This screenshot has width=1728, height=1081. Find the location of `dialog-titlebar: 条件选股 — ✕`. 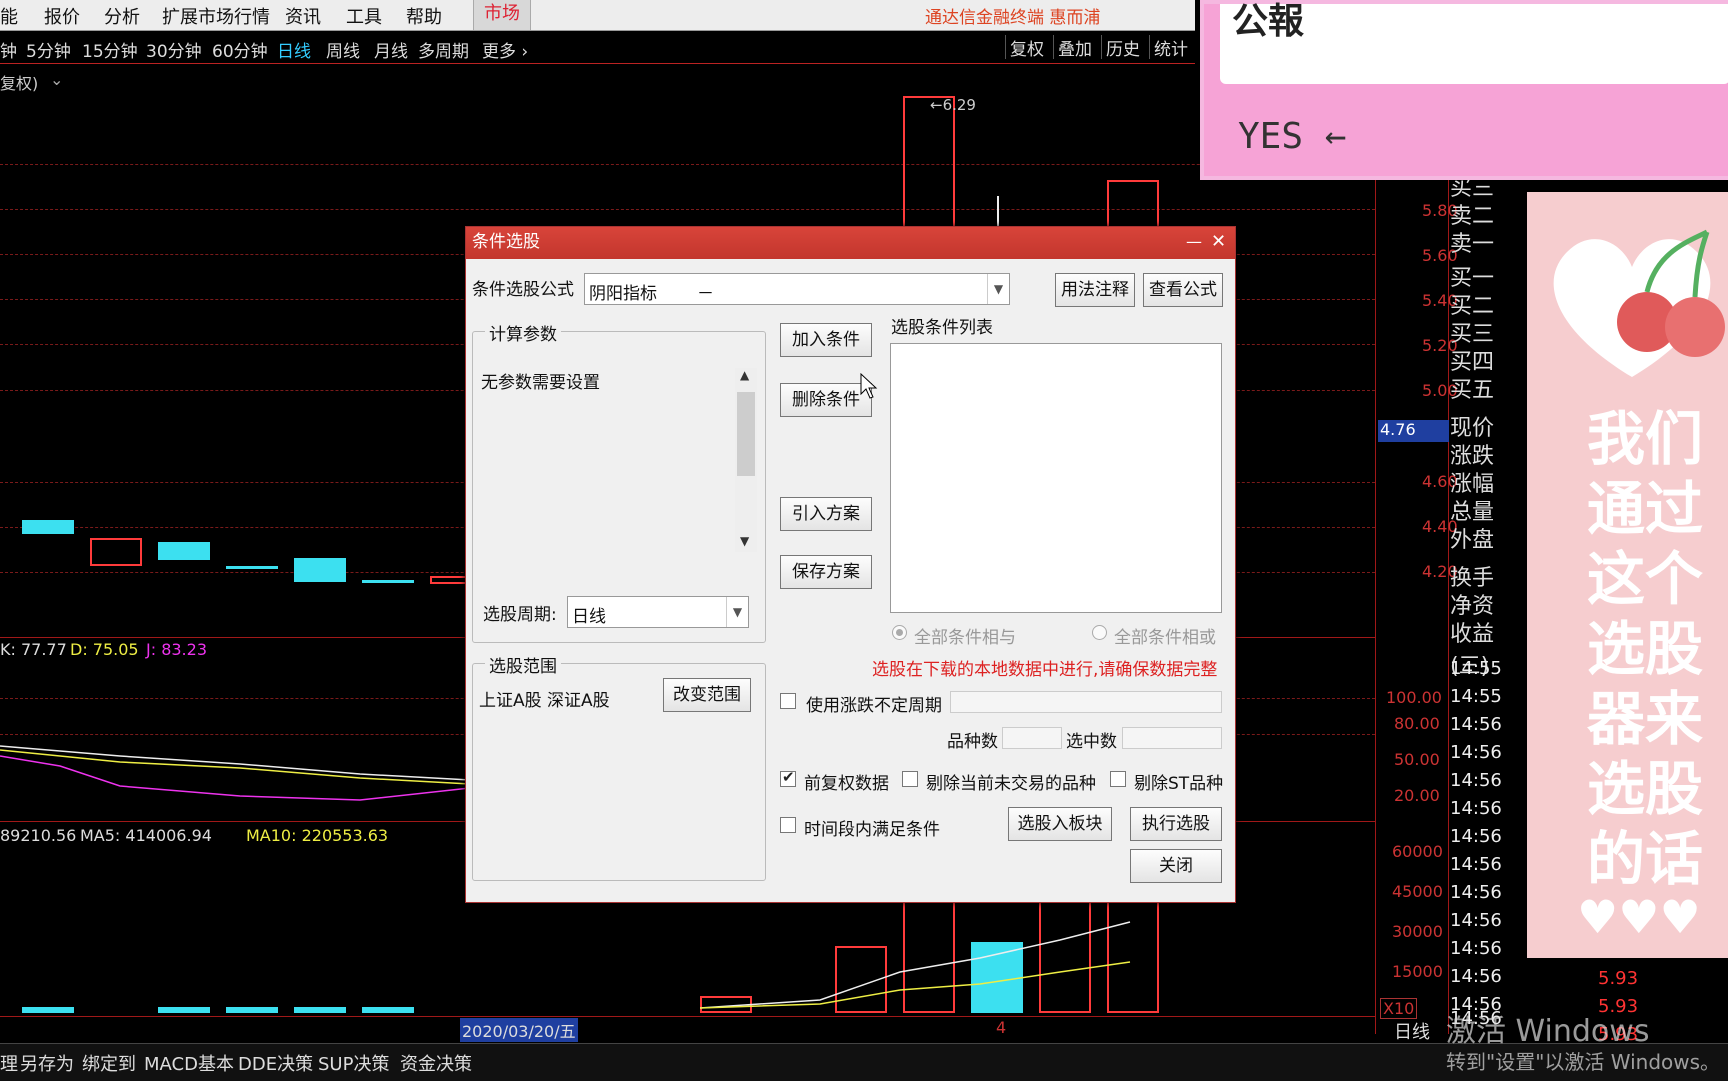

dialog-titlebar: 条件选股 — ✕ is located at coordinates (850, 243).